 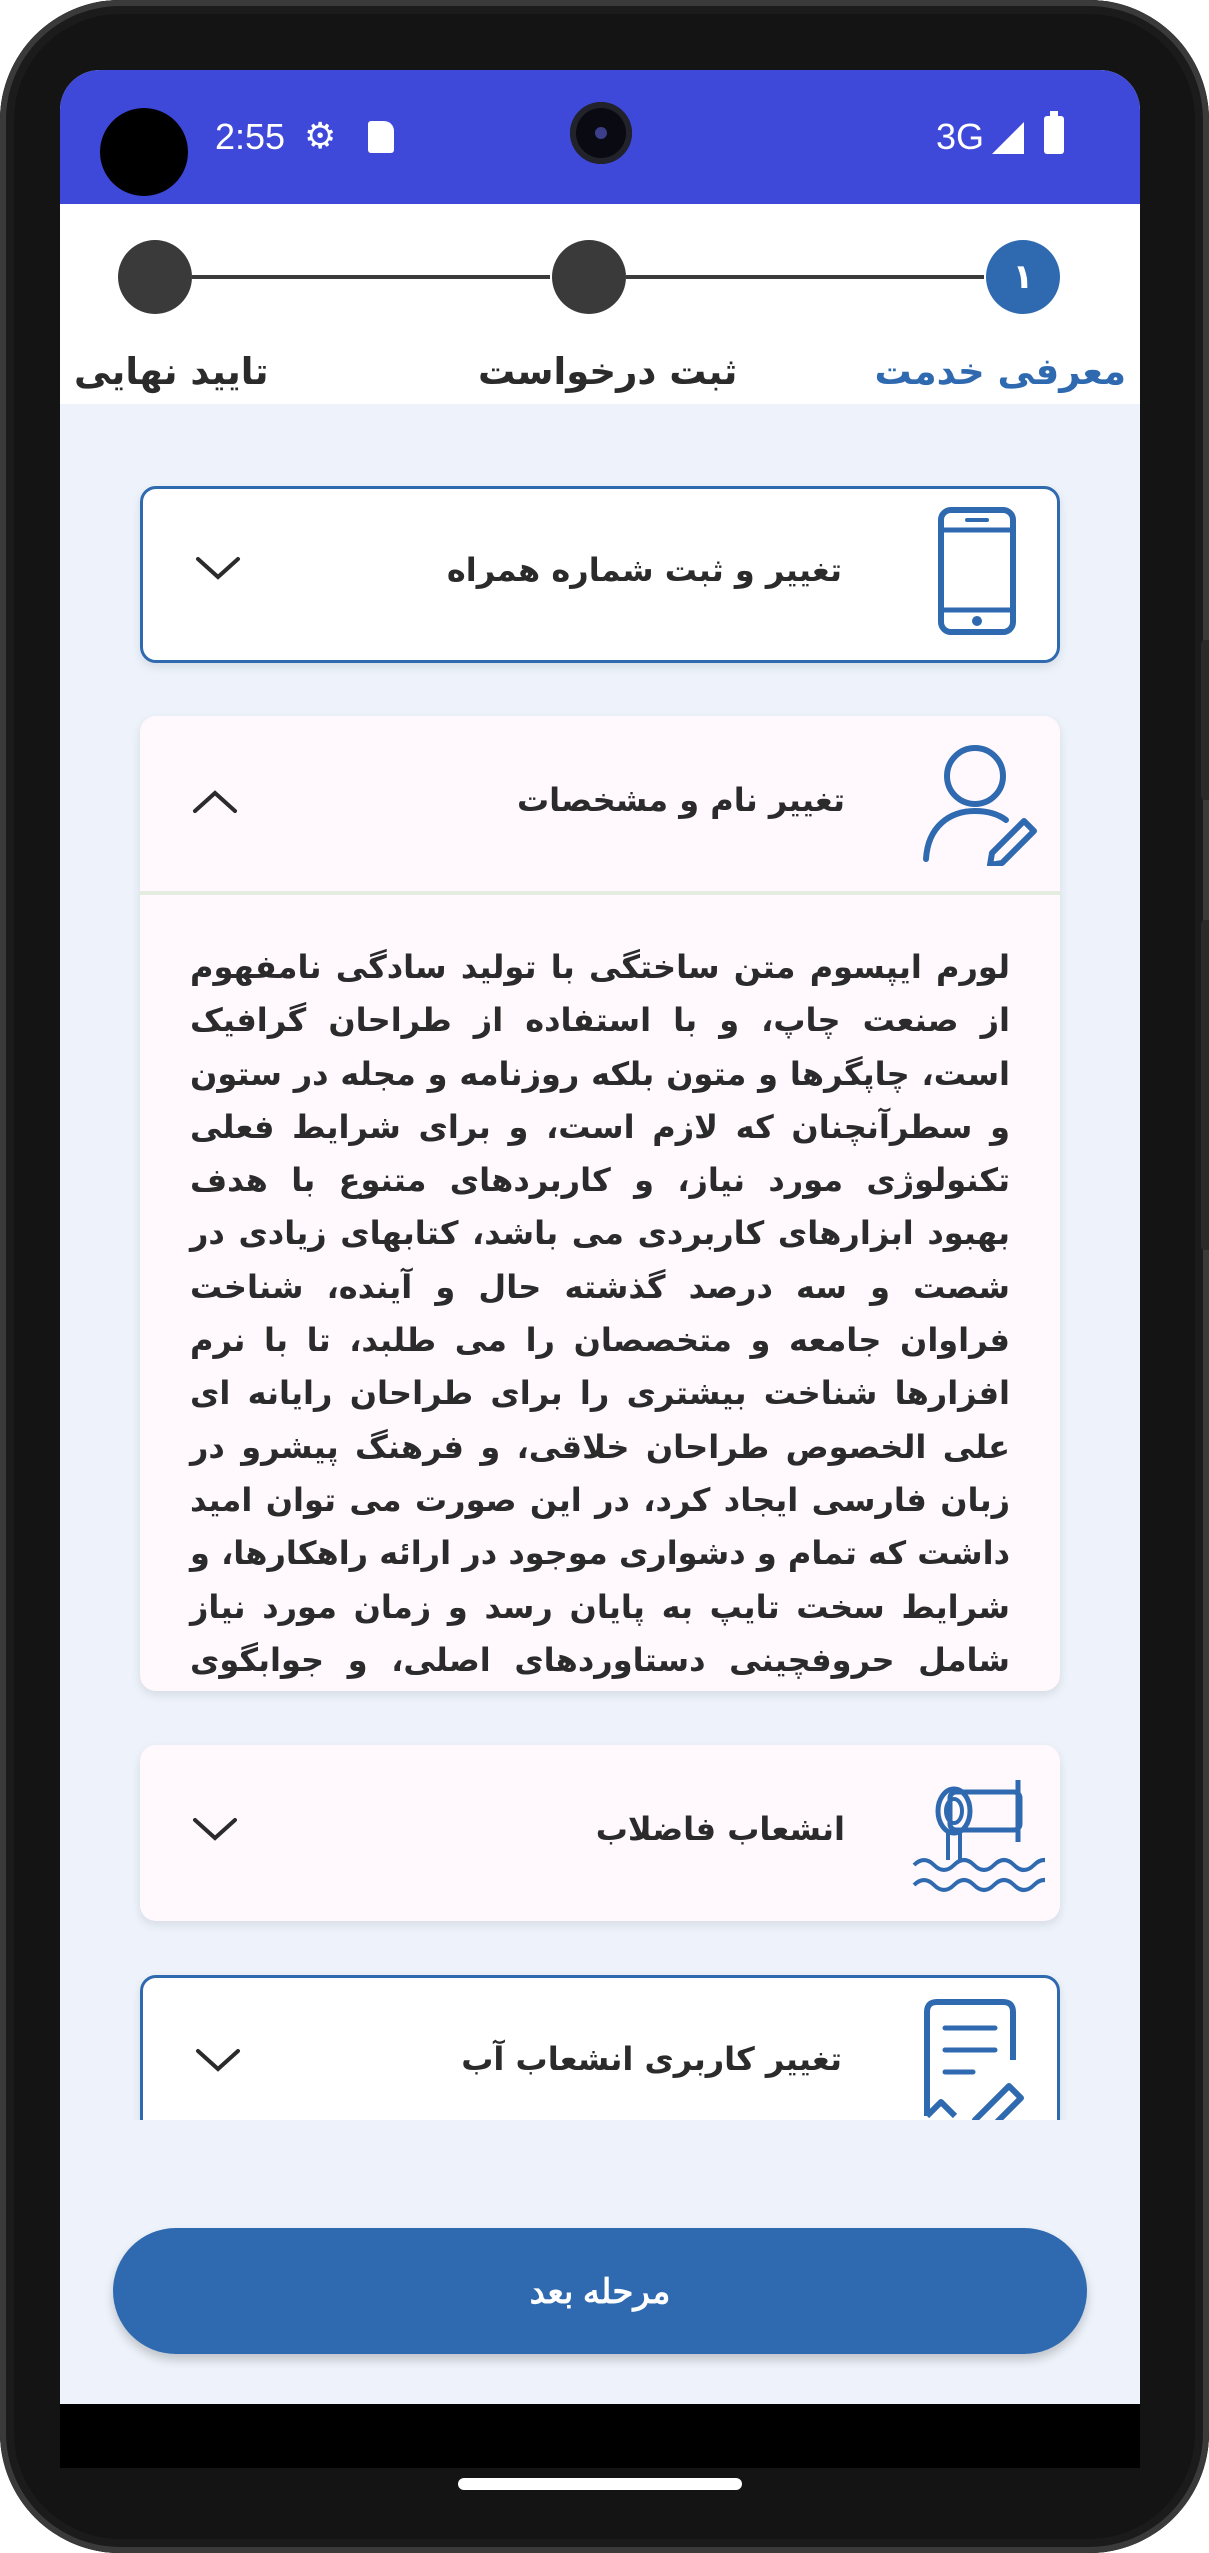 What do you see at coordinates (1000, 371) in the screenshot?
I see `step-label-intro: معرفی خدمت` at bounding box center [1000, 371].